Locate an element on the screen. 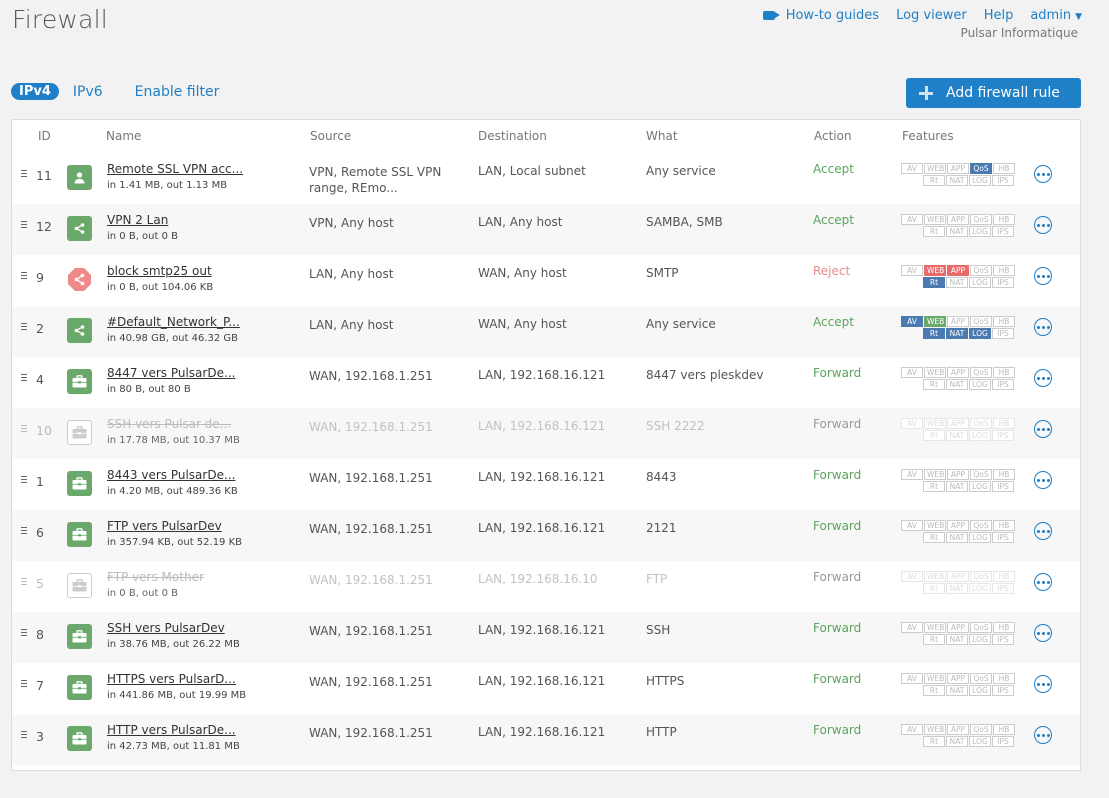 This screenshot has width=1109, height=798. rule-service: 8447 vers pleskdev is located at coordinates (705, 375).